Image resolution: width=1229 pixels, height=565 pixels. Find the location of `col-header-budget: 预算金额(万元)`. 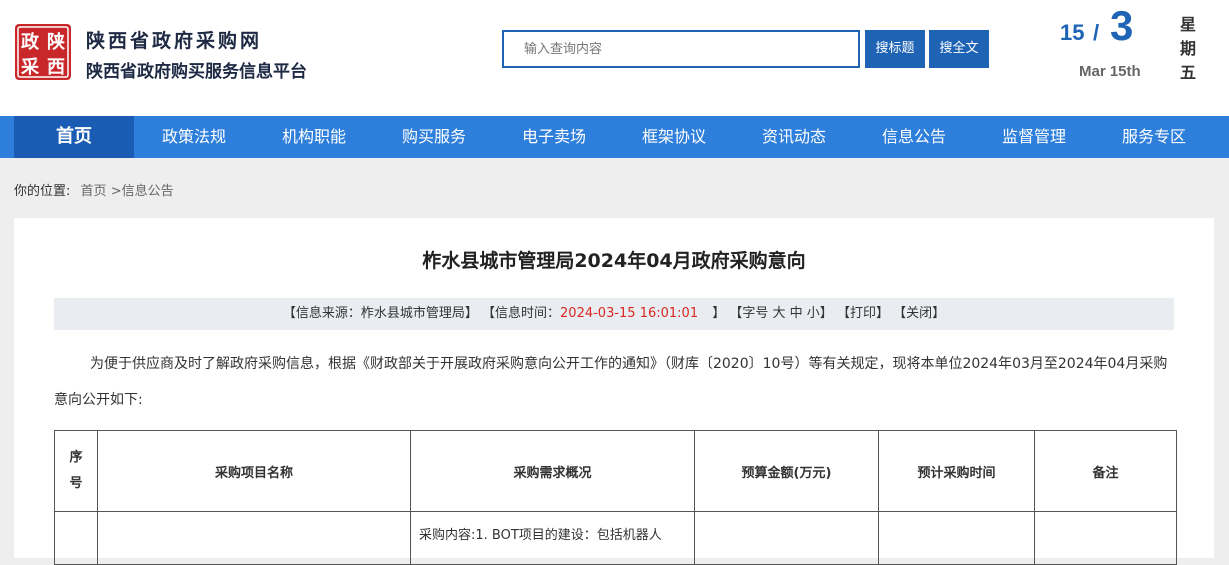

col-header-budget: 预算金额(万元) is located at coordinates (786, 471).